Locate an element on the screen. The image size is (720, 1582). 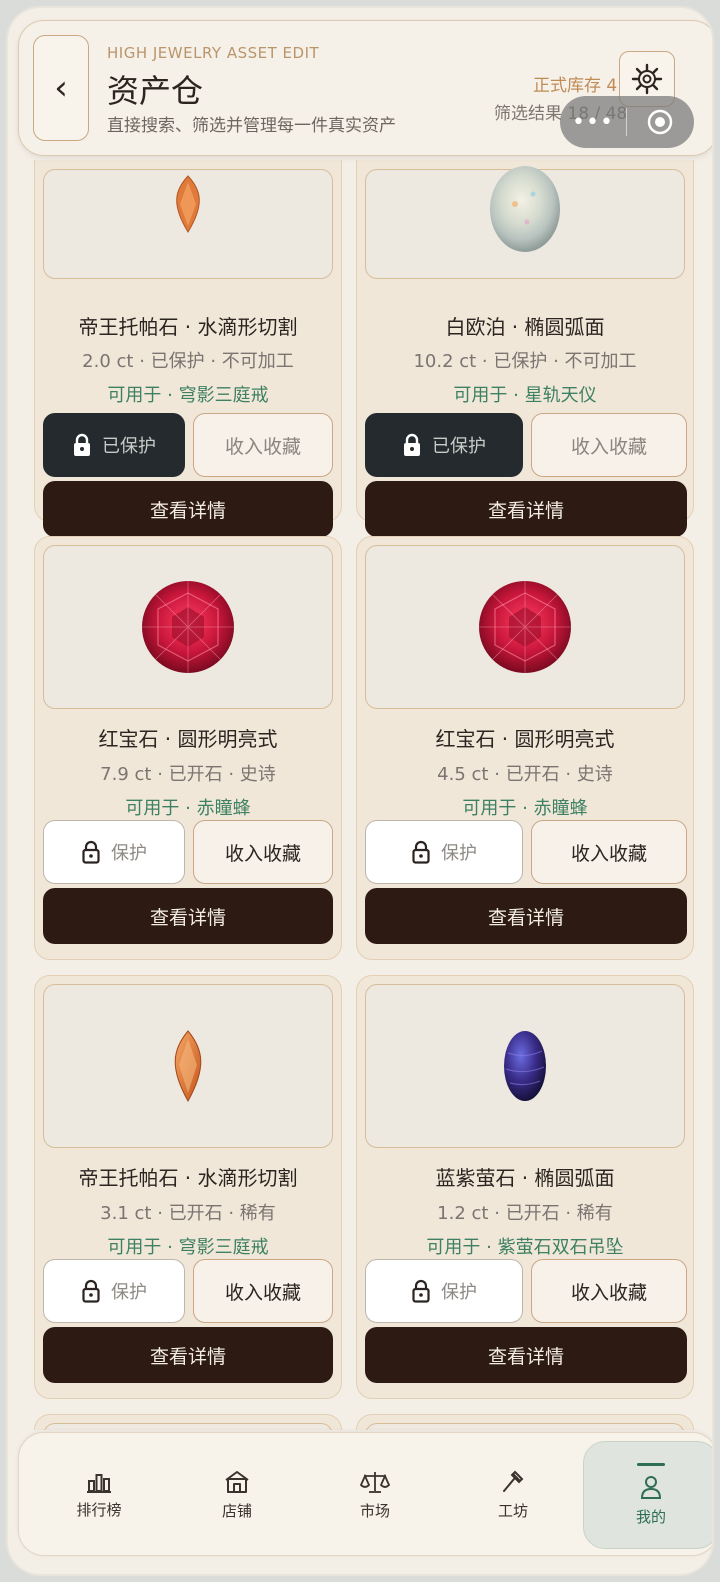
header-eyebrow: HIGH JEWELRY ASSET EDIT is located at coordinates (213, 53).